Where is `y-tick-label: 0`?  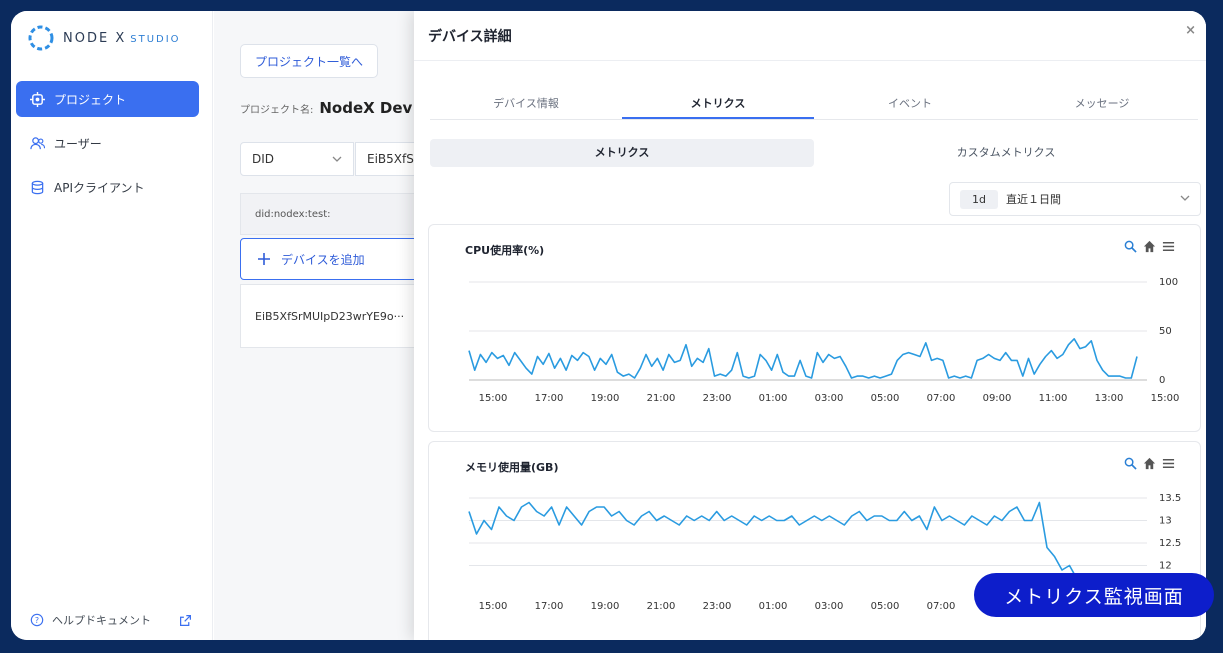 y-tick-label: 0 is located at coordinates (1162, 380).